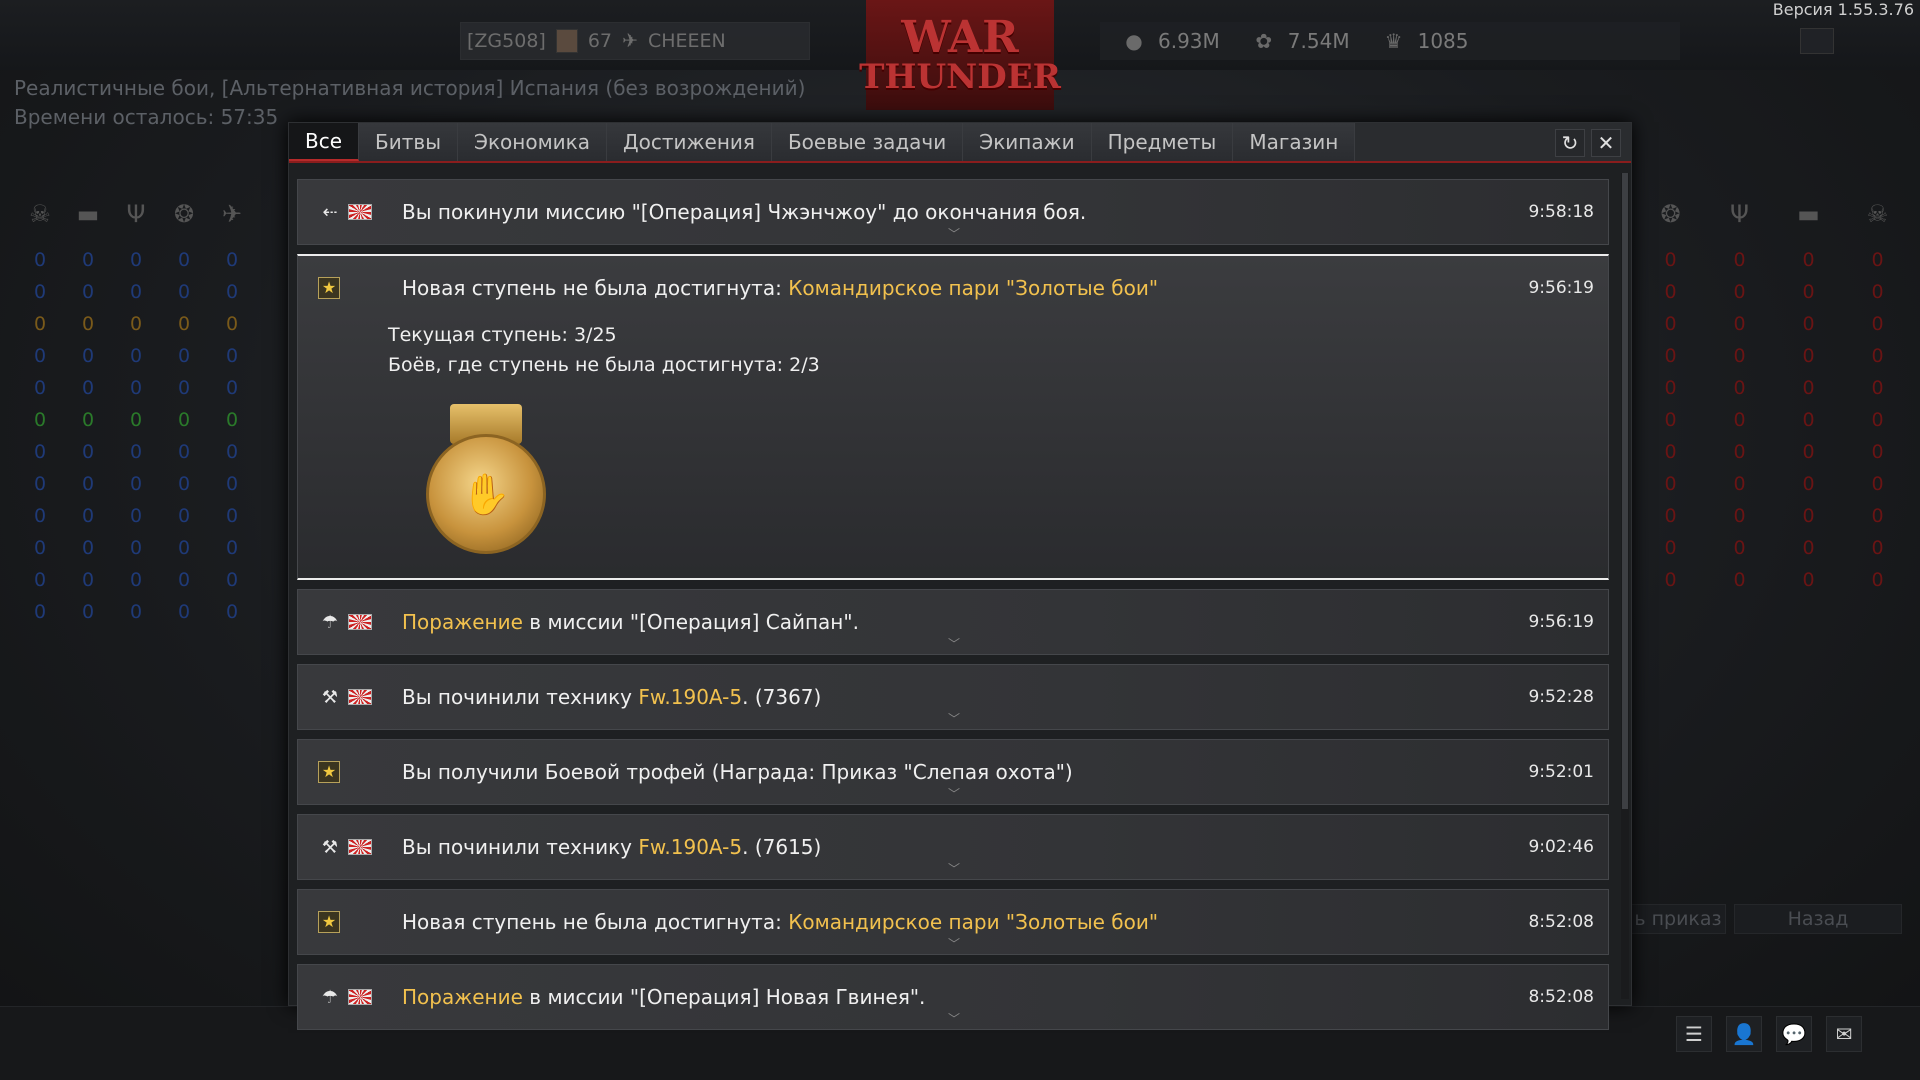 Image resolution: width=1920 pixels, height=1080 pixels. I want to click on tab-battles: Битвы, so click(408, 142).